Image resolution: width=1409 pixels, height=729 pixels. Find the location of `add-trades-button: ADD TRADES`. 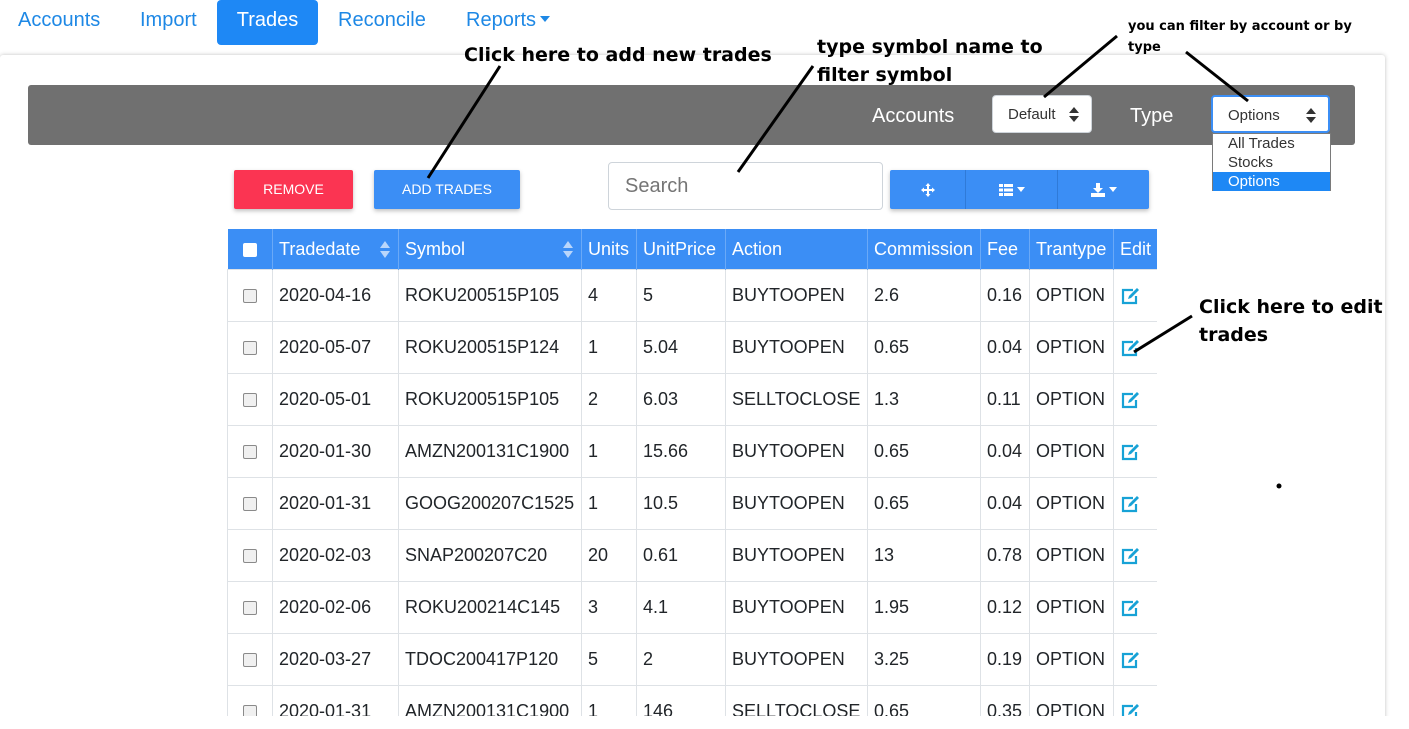

add-trades-button: ADD TRADES is located at coordinates (447, 189).